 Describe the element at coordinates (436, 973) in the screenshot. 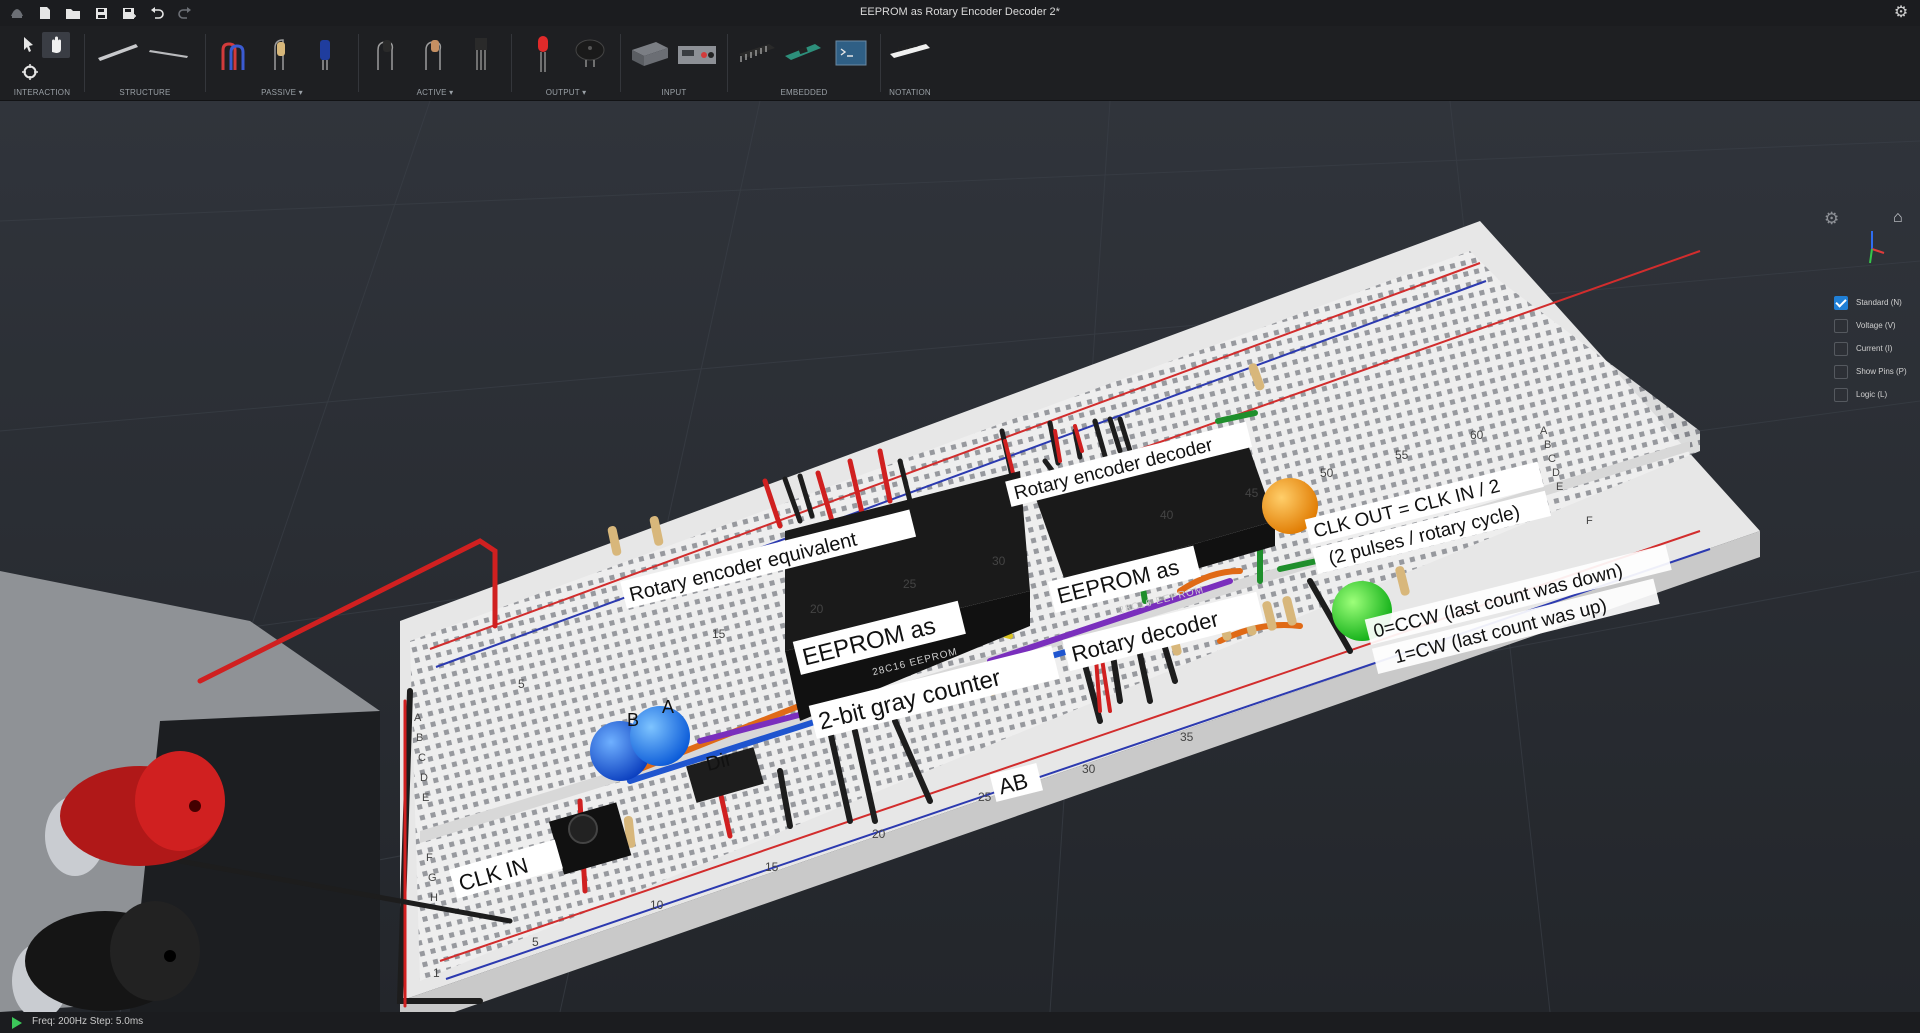

I see `col-number: 1` at that location.